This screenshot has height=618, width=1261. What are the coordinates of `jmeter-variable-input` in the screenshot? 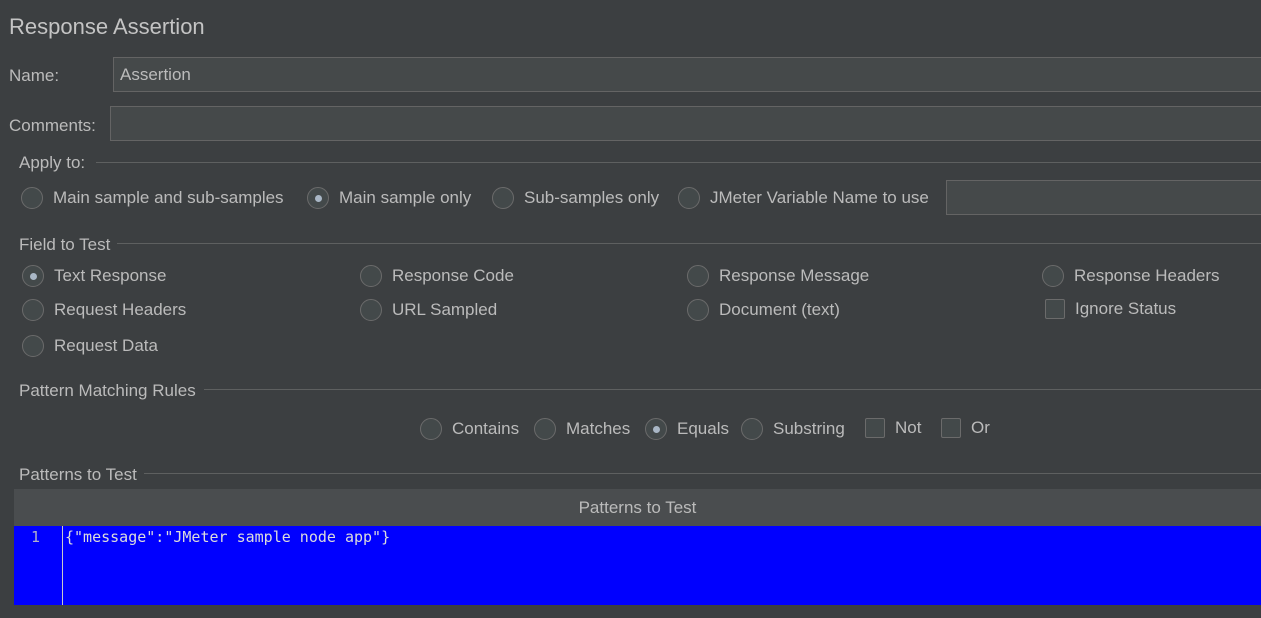 It's located at (1104, 197).